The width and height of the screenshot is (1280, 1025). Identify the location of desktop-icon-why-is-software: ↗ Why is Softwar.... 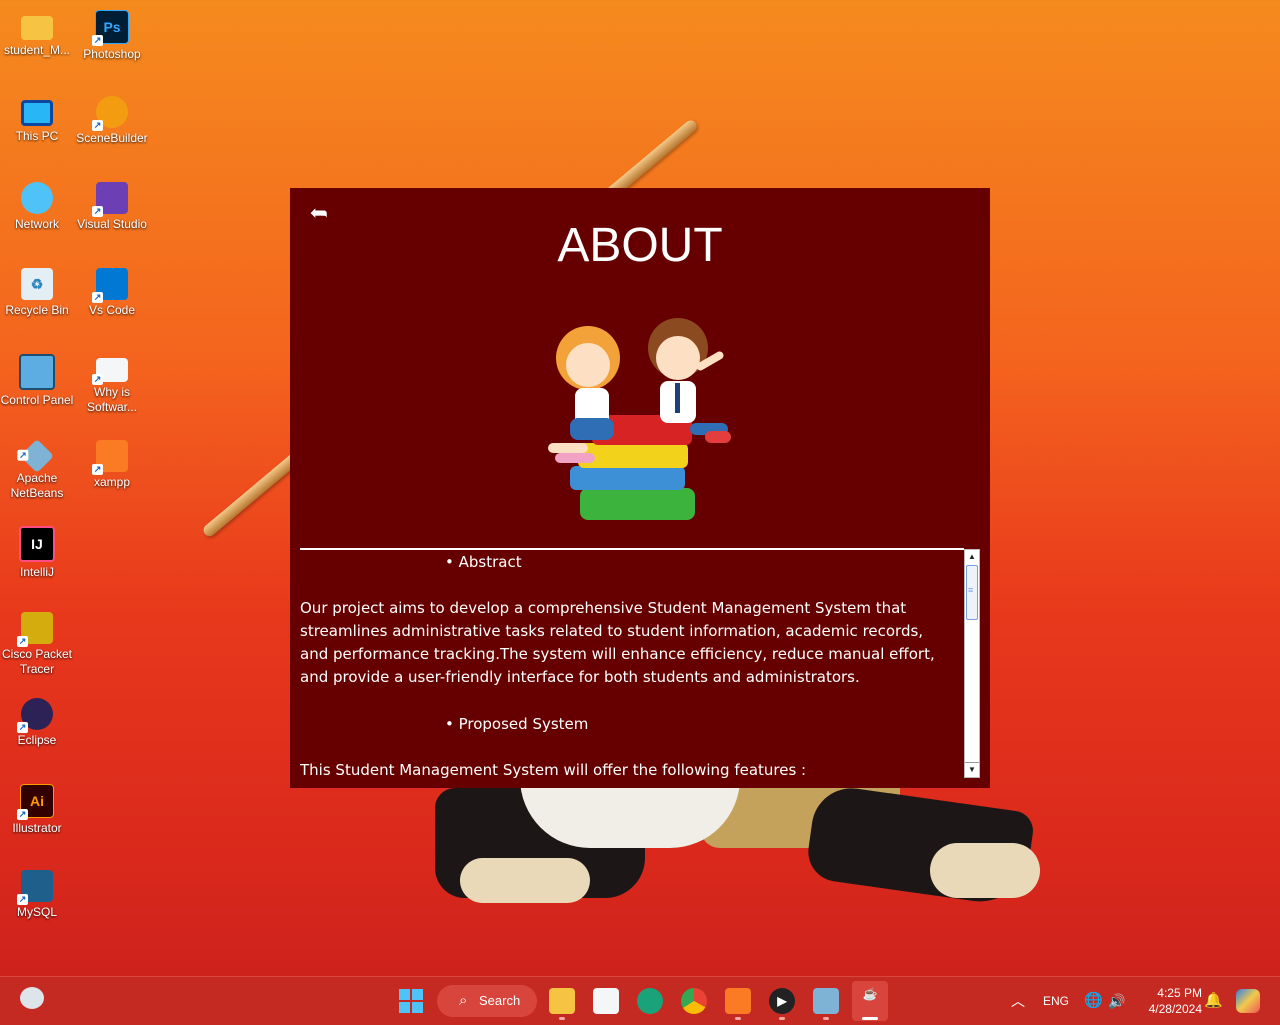
(112, 382).